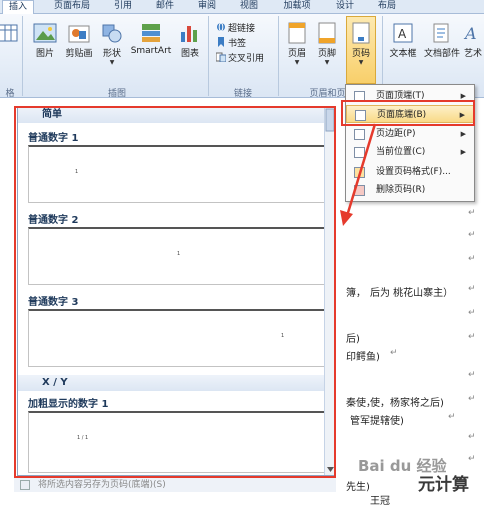  Describe the element at coordinates (327, 33) in the screenshot. I see `footer-icon` at that location.